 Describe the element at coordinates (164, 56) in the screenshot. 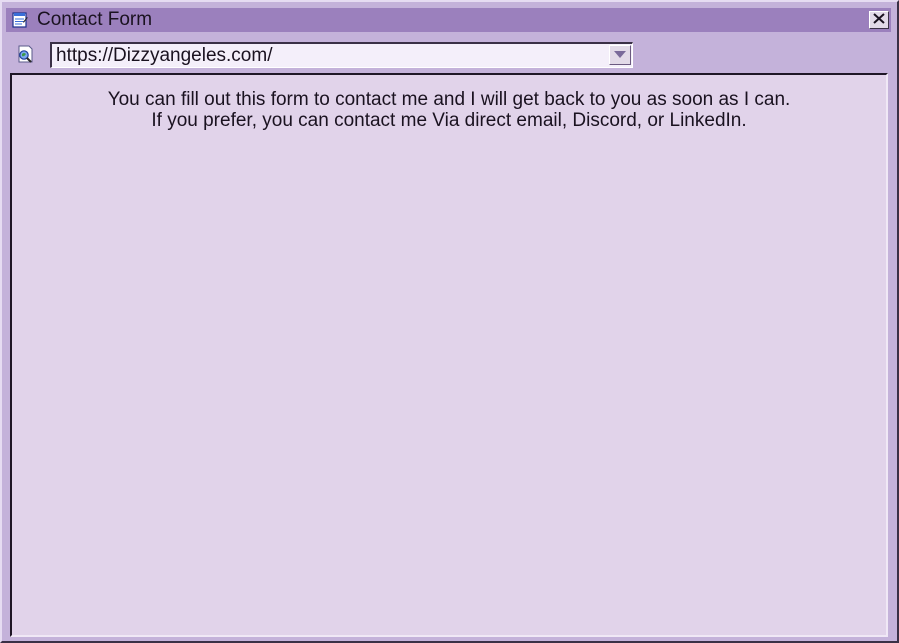

I see `url-text: https://Dizzyangeles.com/` at that location.